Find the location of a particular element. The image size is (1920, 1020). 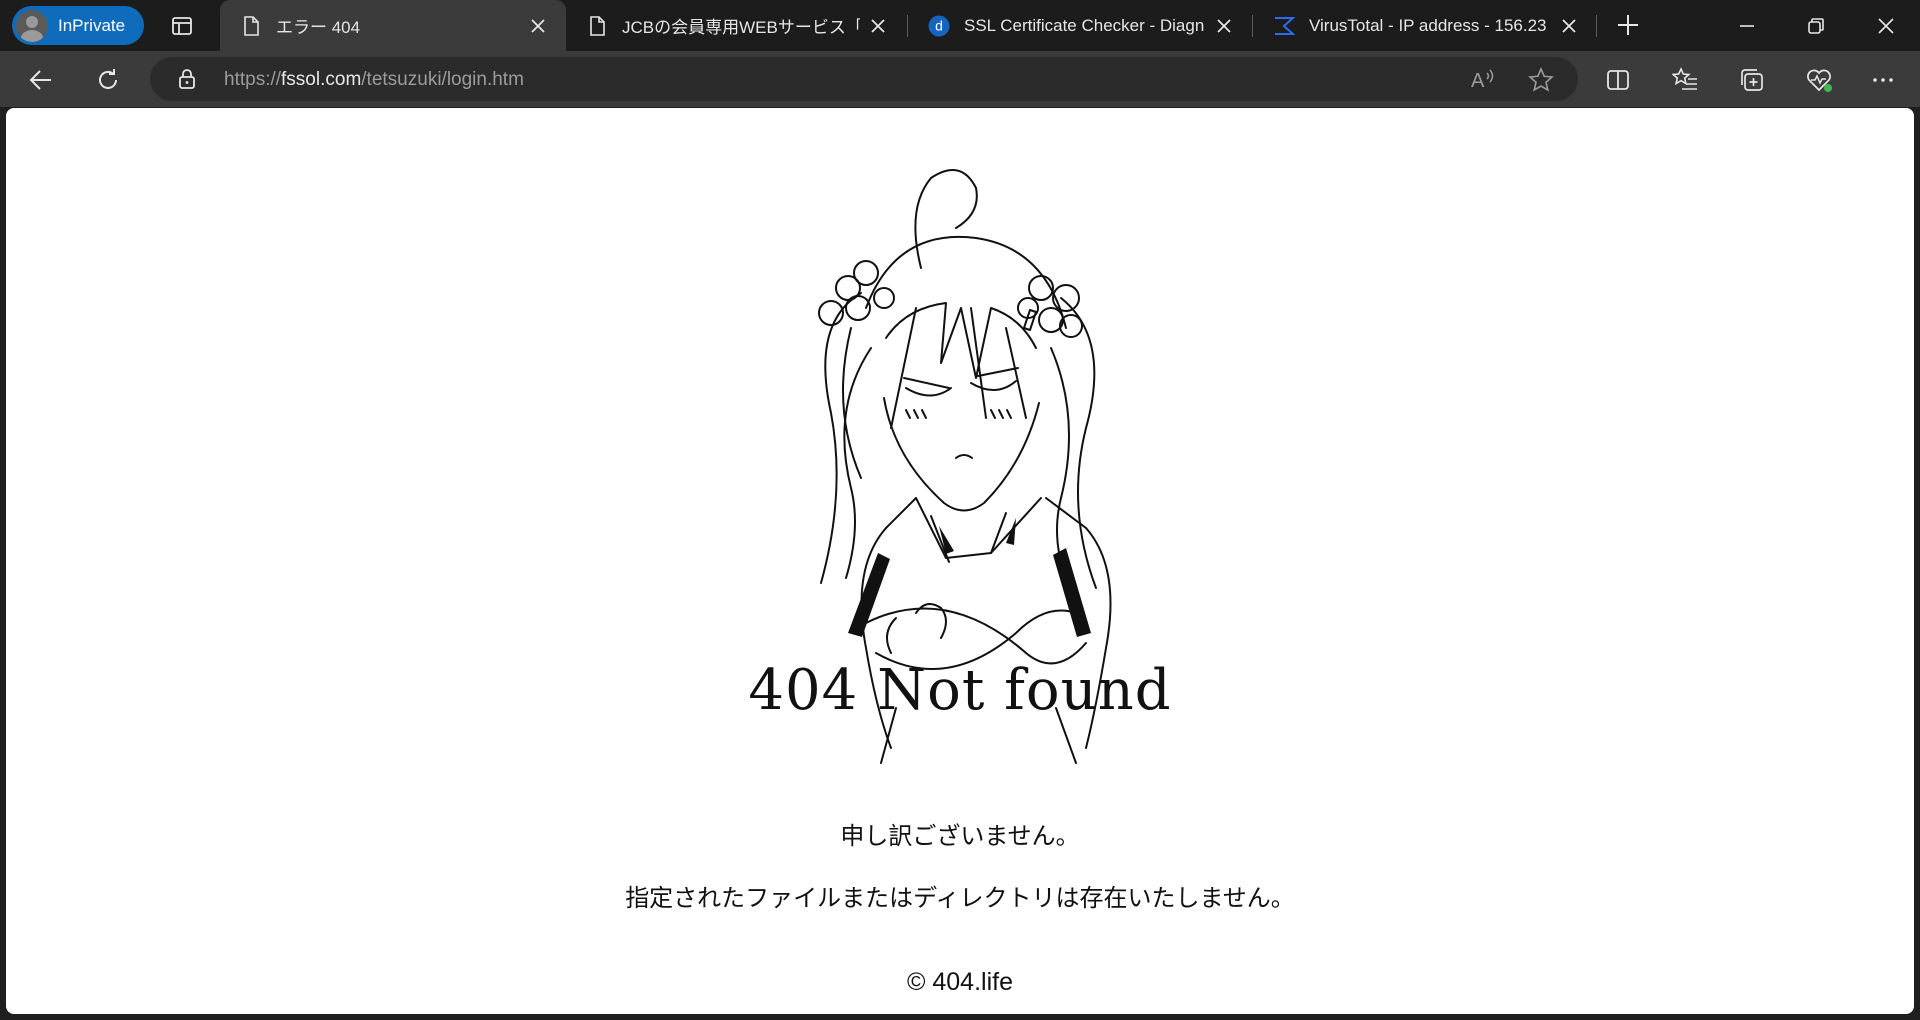

digicert-d-icon: d is located at coordinates (939, 25).